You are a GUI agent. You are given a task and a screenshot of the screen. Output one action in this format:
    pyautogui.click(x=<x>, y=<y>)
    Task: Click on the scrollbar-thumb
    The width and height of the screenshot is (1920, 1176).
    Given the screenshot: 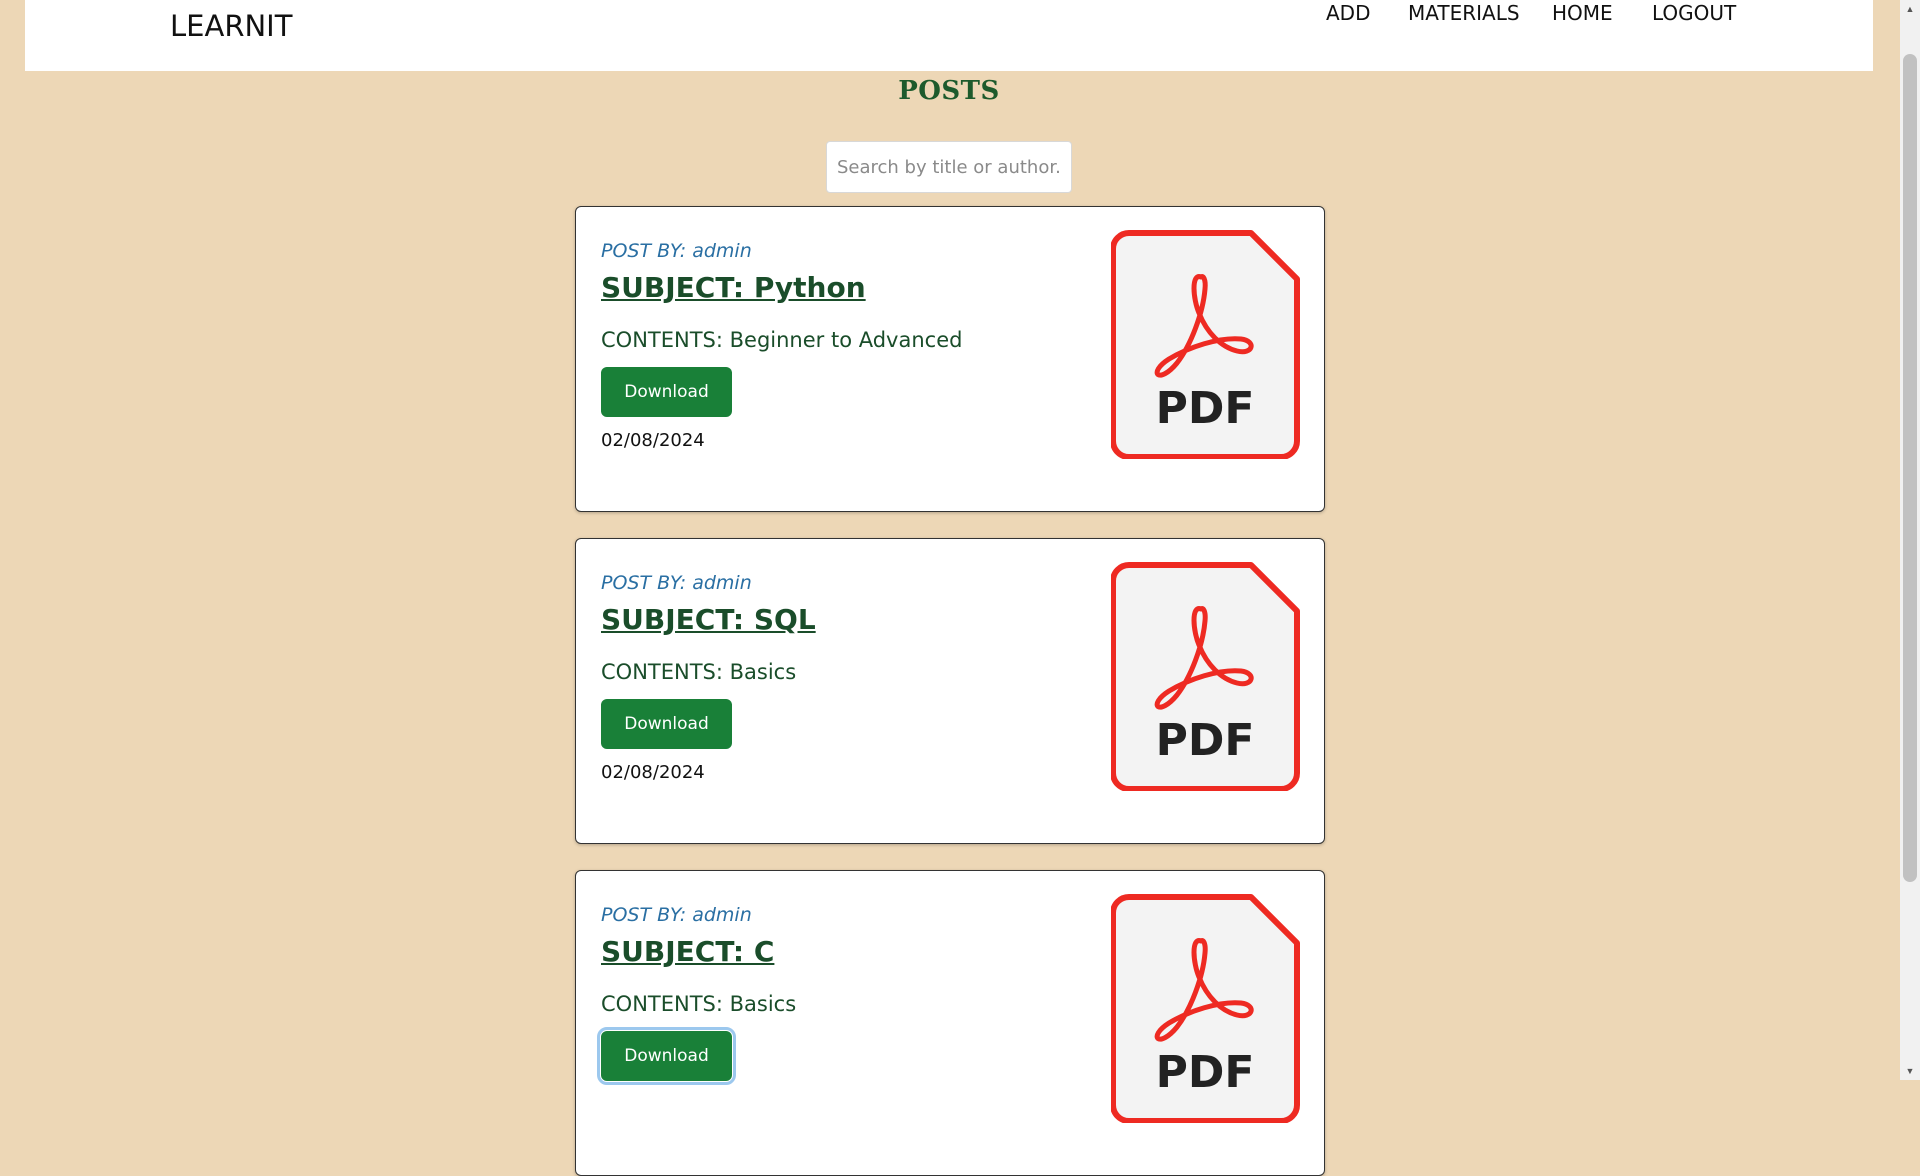 What is the action you would take?
    pyautogui.click(x=1910, y=468)
    